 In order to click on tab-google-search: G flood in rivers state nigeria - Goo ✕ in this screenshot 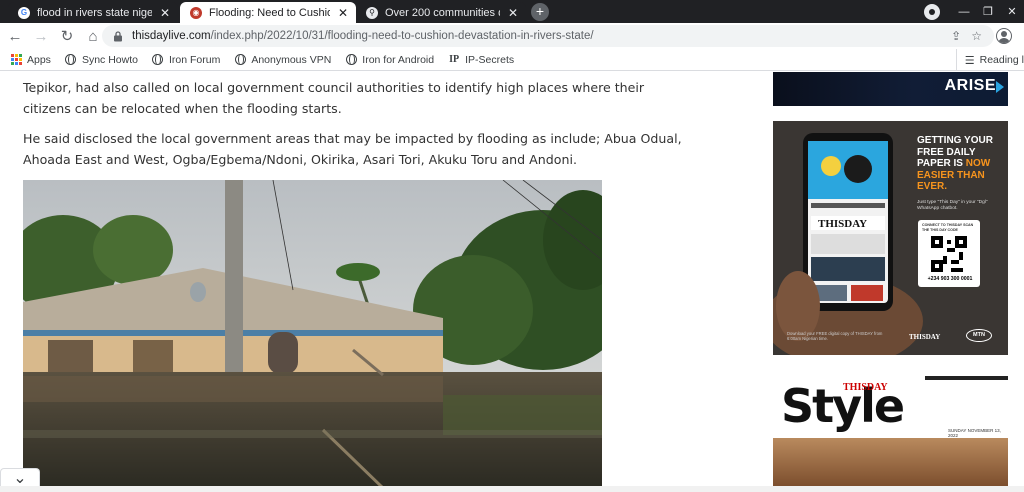, I will do `click(93, 12)`.